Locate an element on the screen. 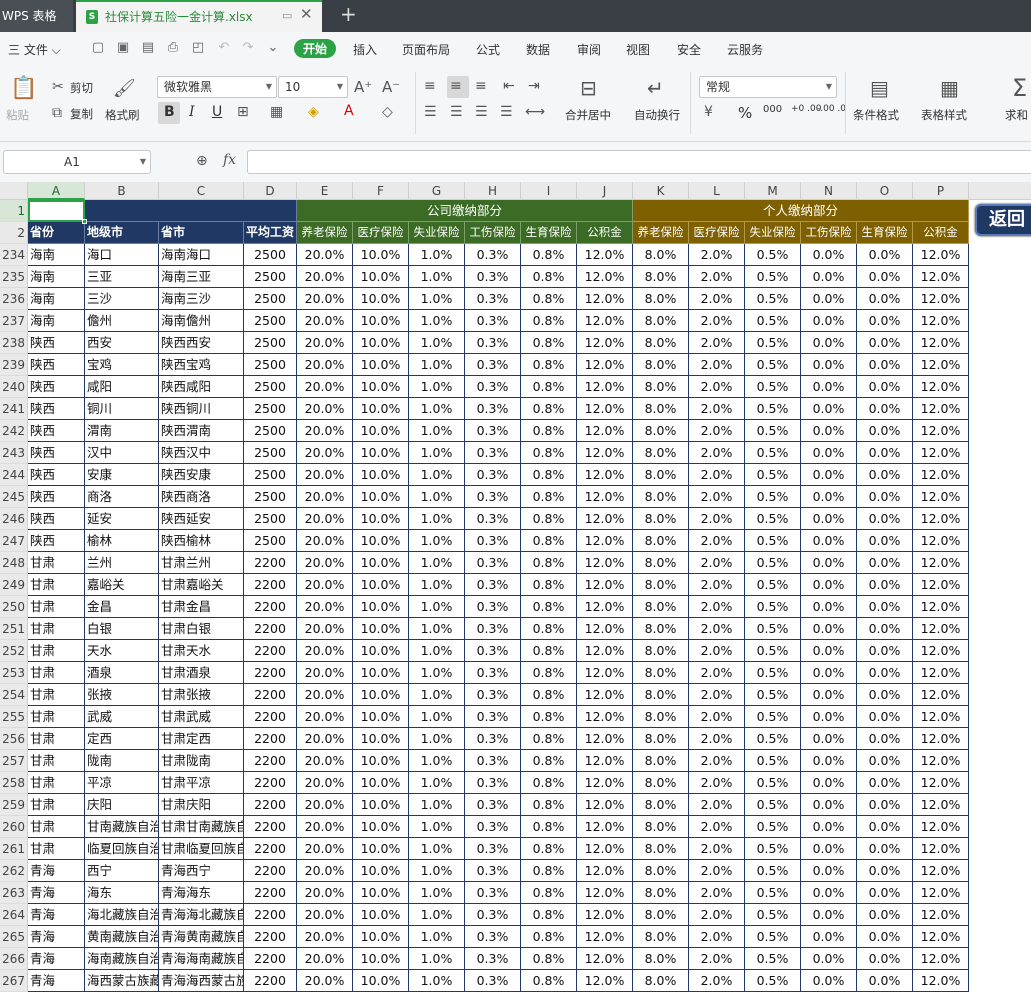 The width and height of the screenshot is (1031, 994). font-name-select: 微软雅黑 ▼ is located at coordinates (217, 87).